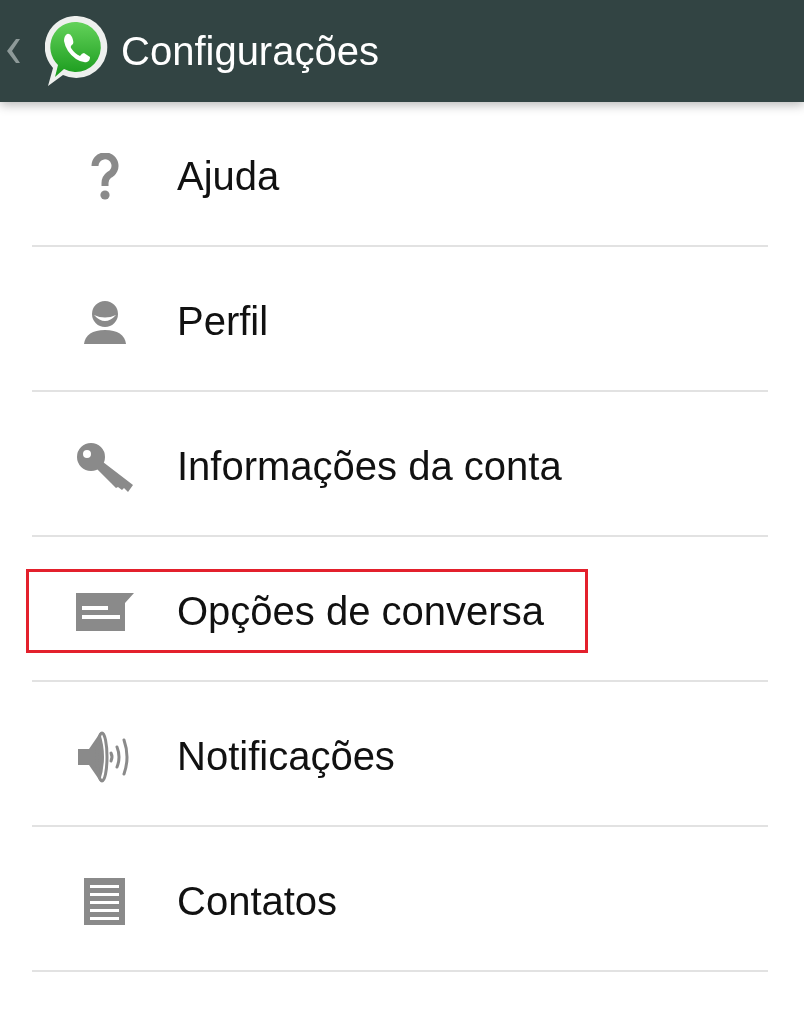 Image resolution: width=804 pixels, height=1024 pixels. Describe the element at coordinates (400, 463) in the screenshot. I see `settings-item: Informações da conta` at that location.